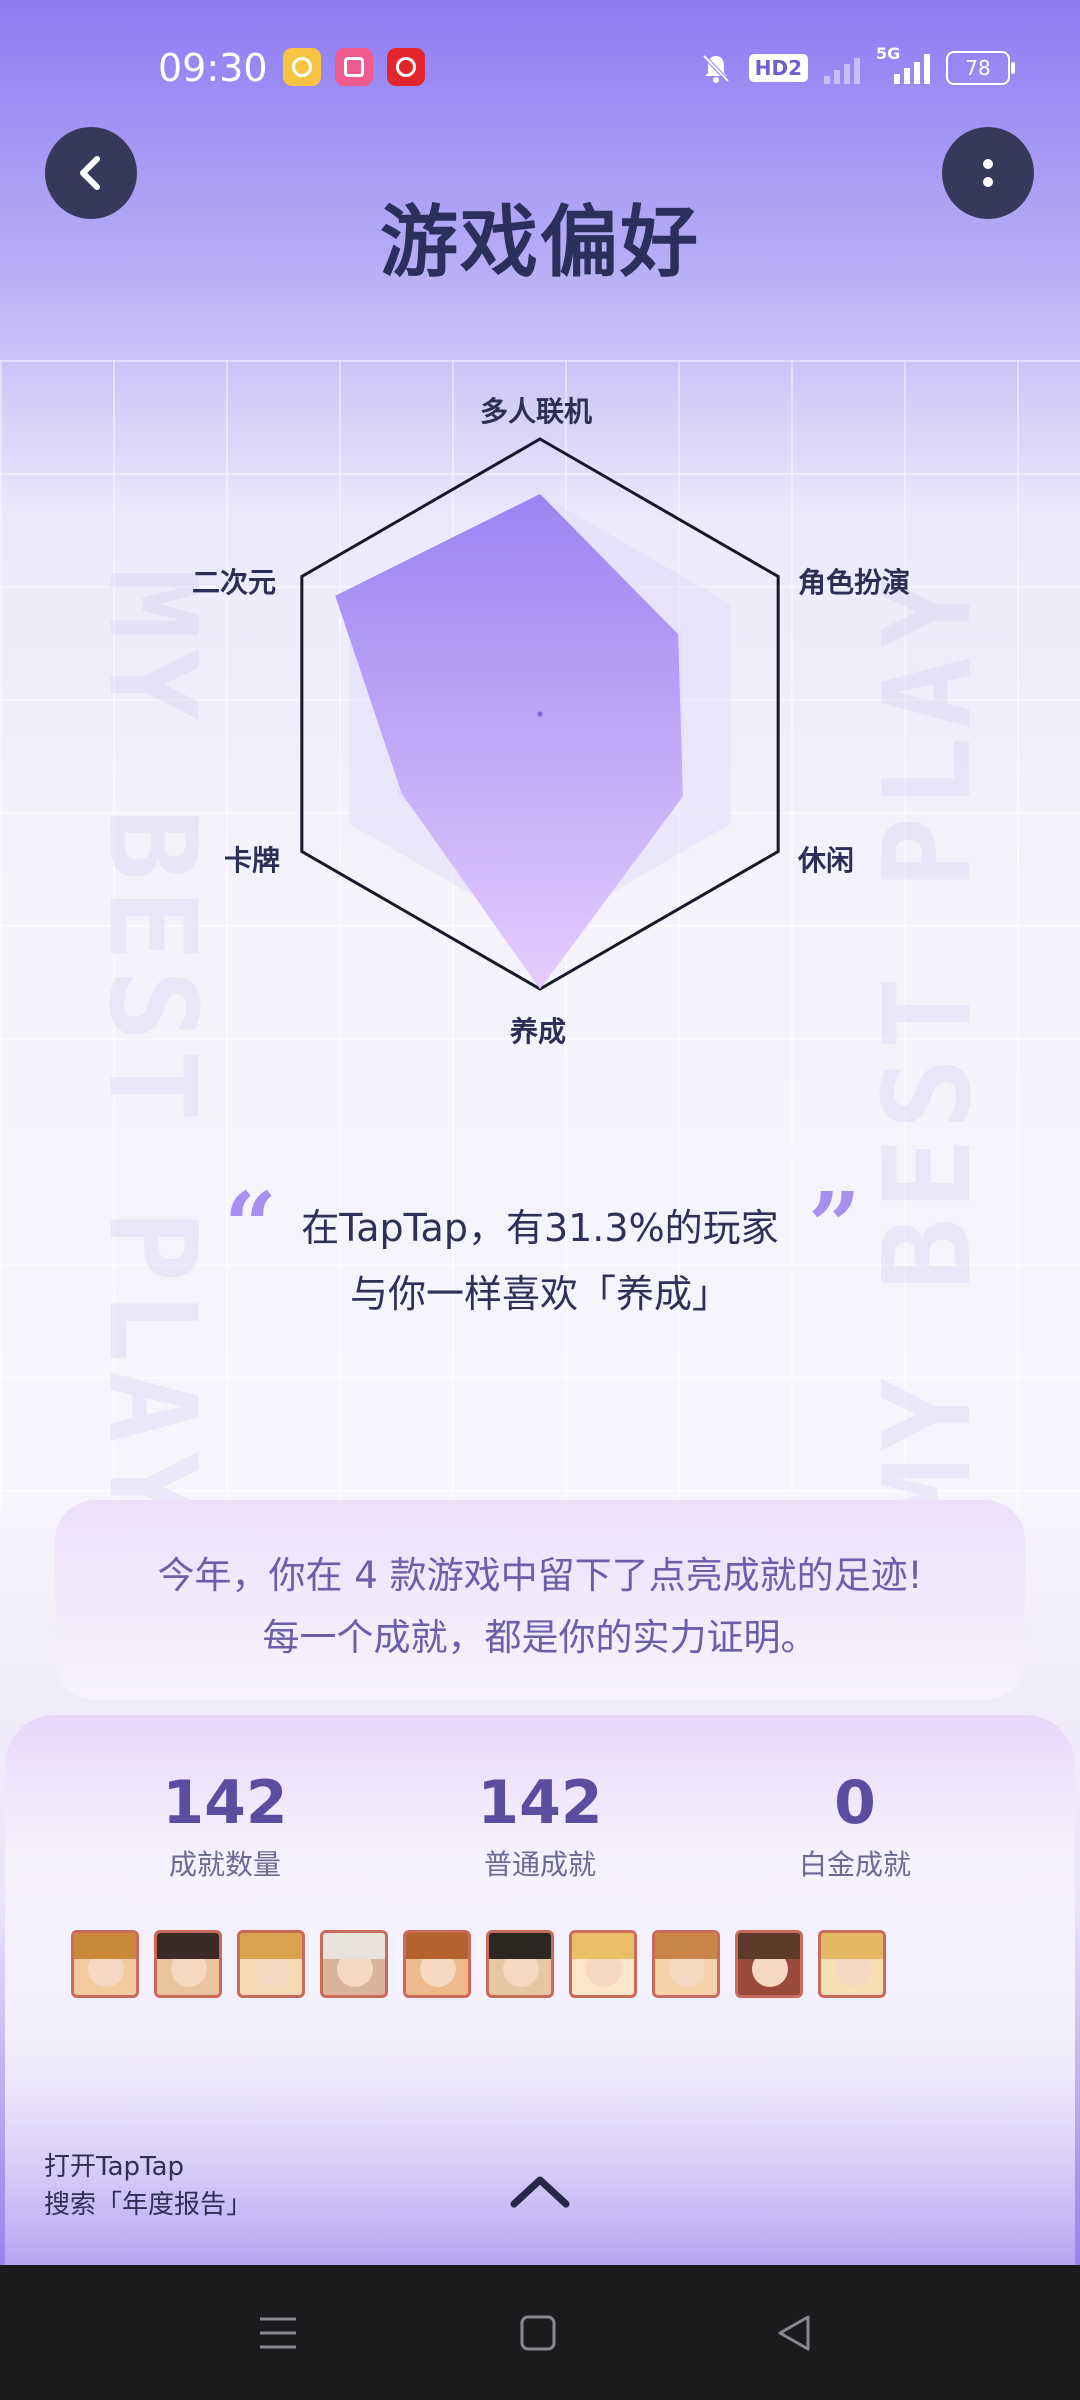 The image size is (1080, 2400). What do you see at coordinates (540, 2190) in the screenshot?
I see `chevron-up-icon` at bounding box center [540, 2190].